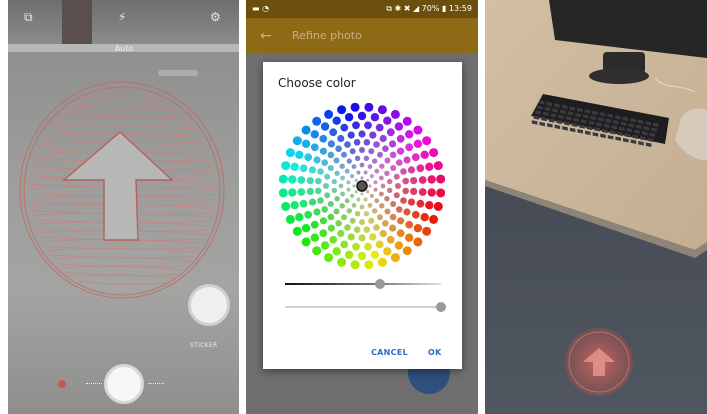  What do you see at coordinates (363, 284) in the screenshot?
I see `brightness-slider` at bounding box center [363, 284].